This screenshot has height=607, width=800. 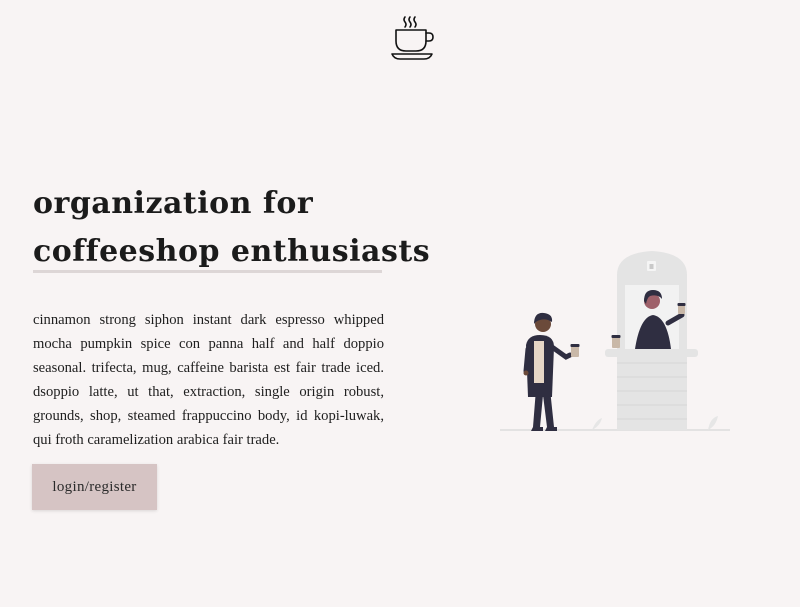 I want to click on headline-line-2: coffeeshop enthusiasts, so click(x=232, y=251).